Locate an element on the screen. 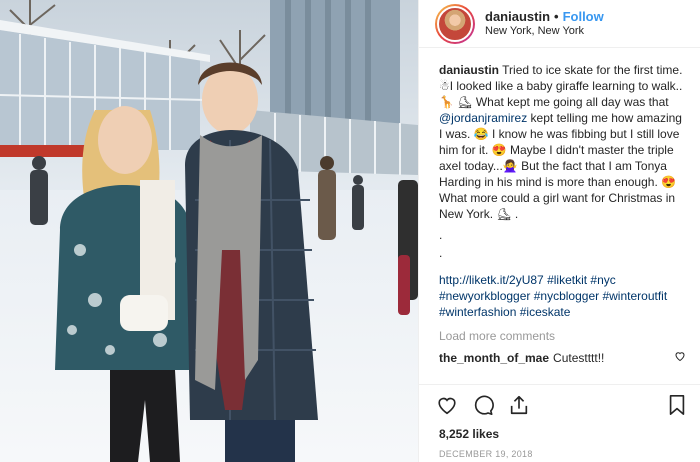  comment-item-clipped is located at coordinates (562, 374).